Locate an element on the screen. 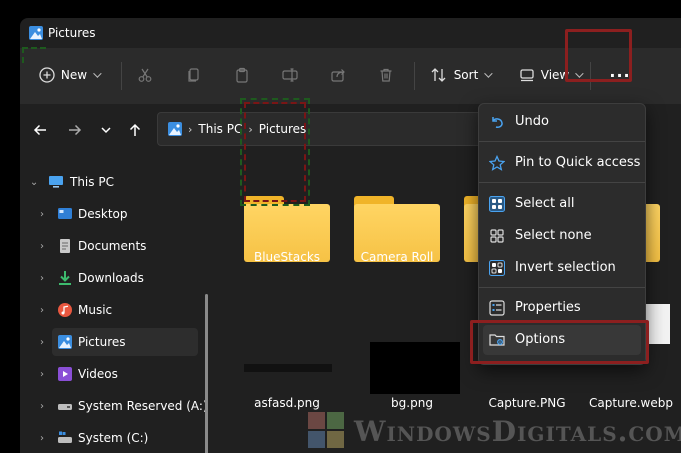 Image resolution: width=681 pixels, height=453 pixels. delete-button is located at coordinates (386, 75).